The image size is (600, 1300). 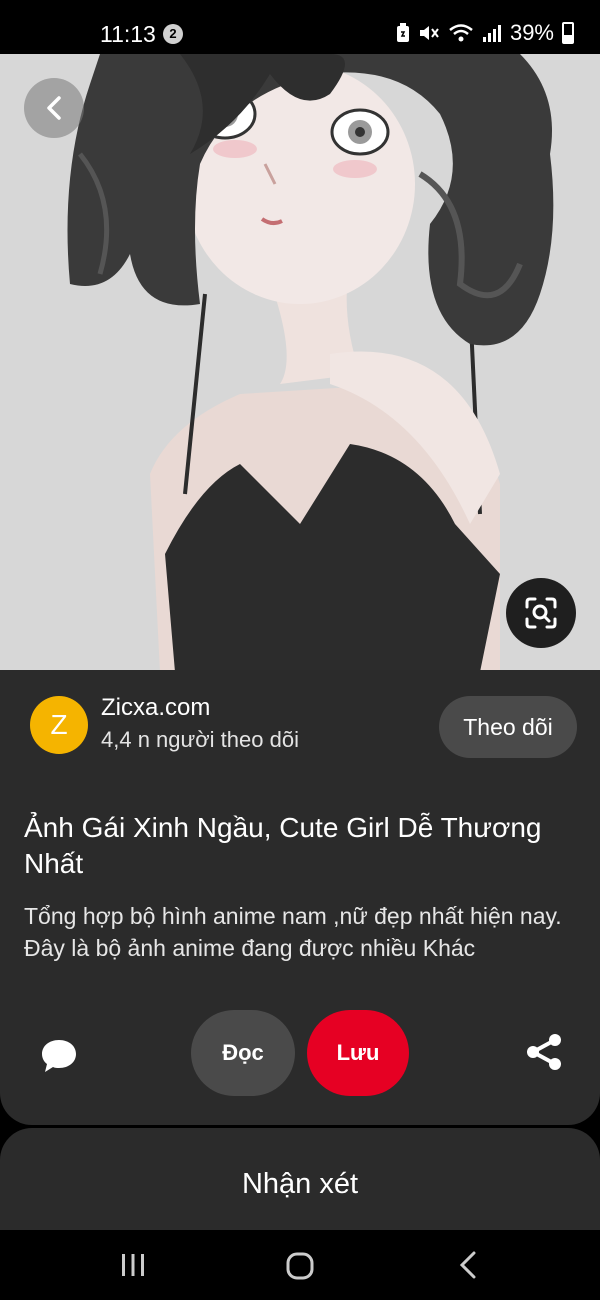 What do you see at coordinates (200, 739) in the screenshot?
I see `follower-count: 4,4 n người theo dõi` at bounding box center [200, 739].